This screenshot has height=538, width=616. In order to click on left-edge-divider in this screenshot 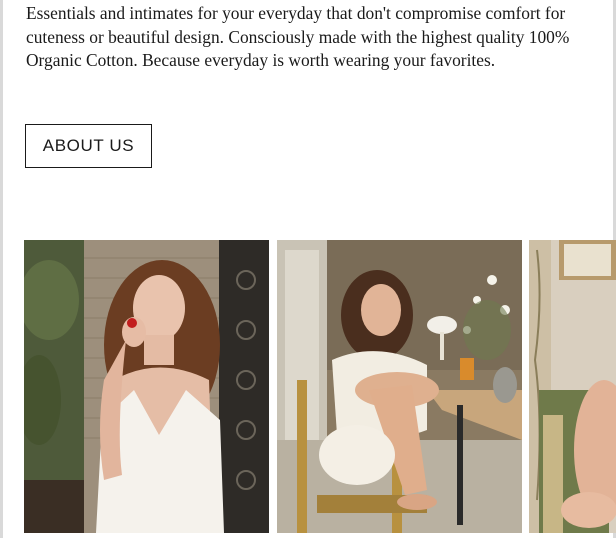, I will do `click(1, 269)`.